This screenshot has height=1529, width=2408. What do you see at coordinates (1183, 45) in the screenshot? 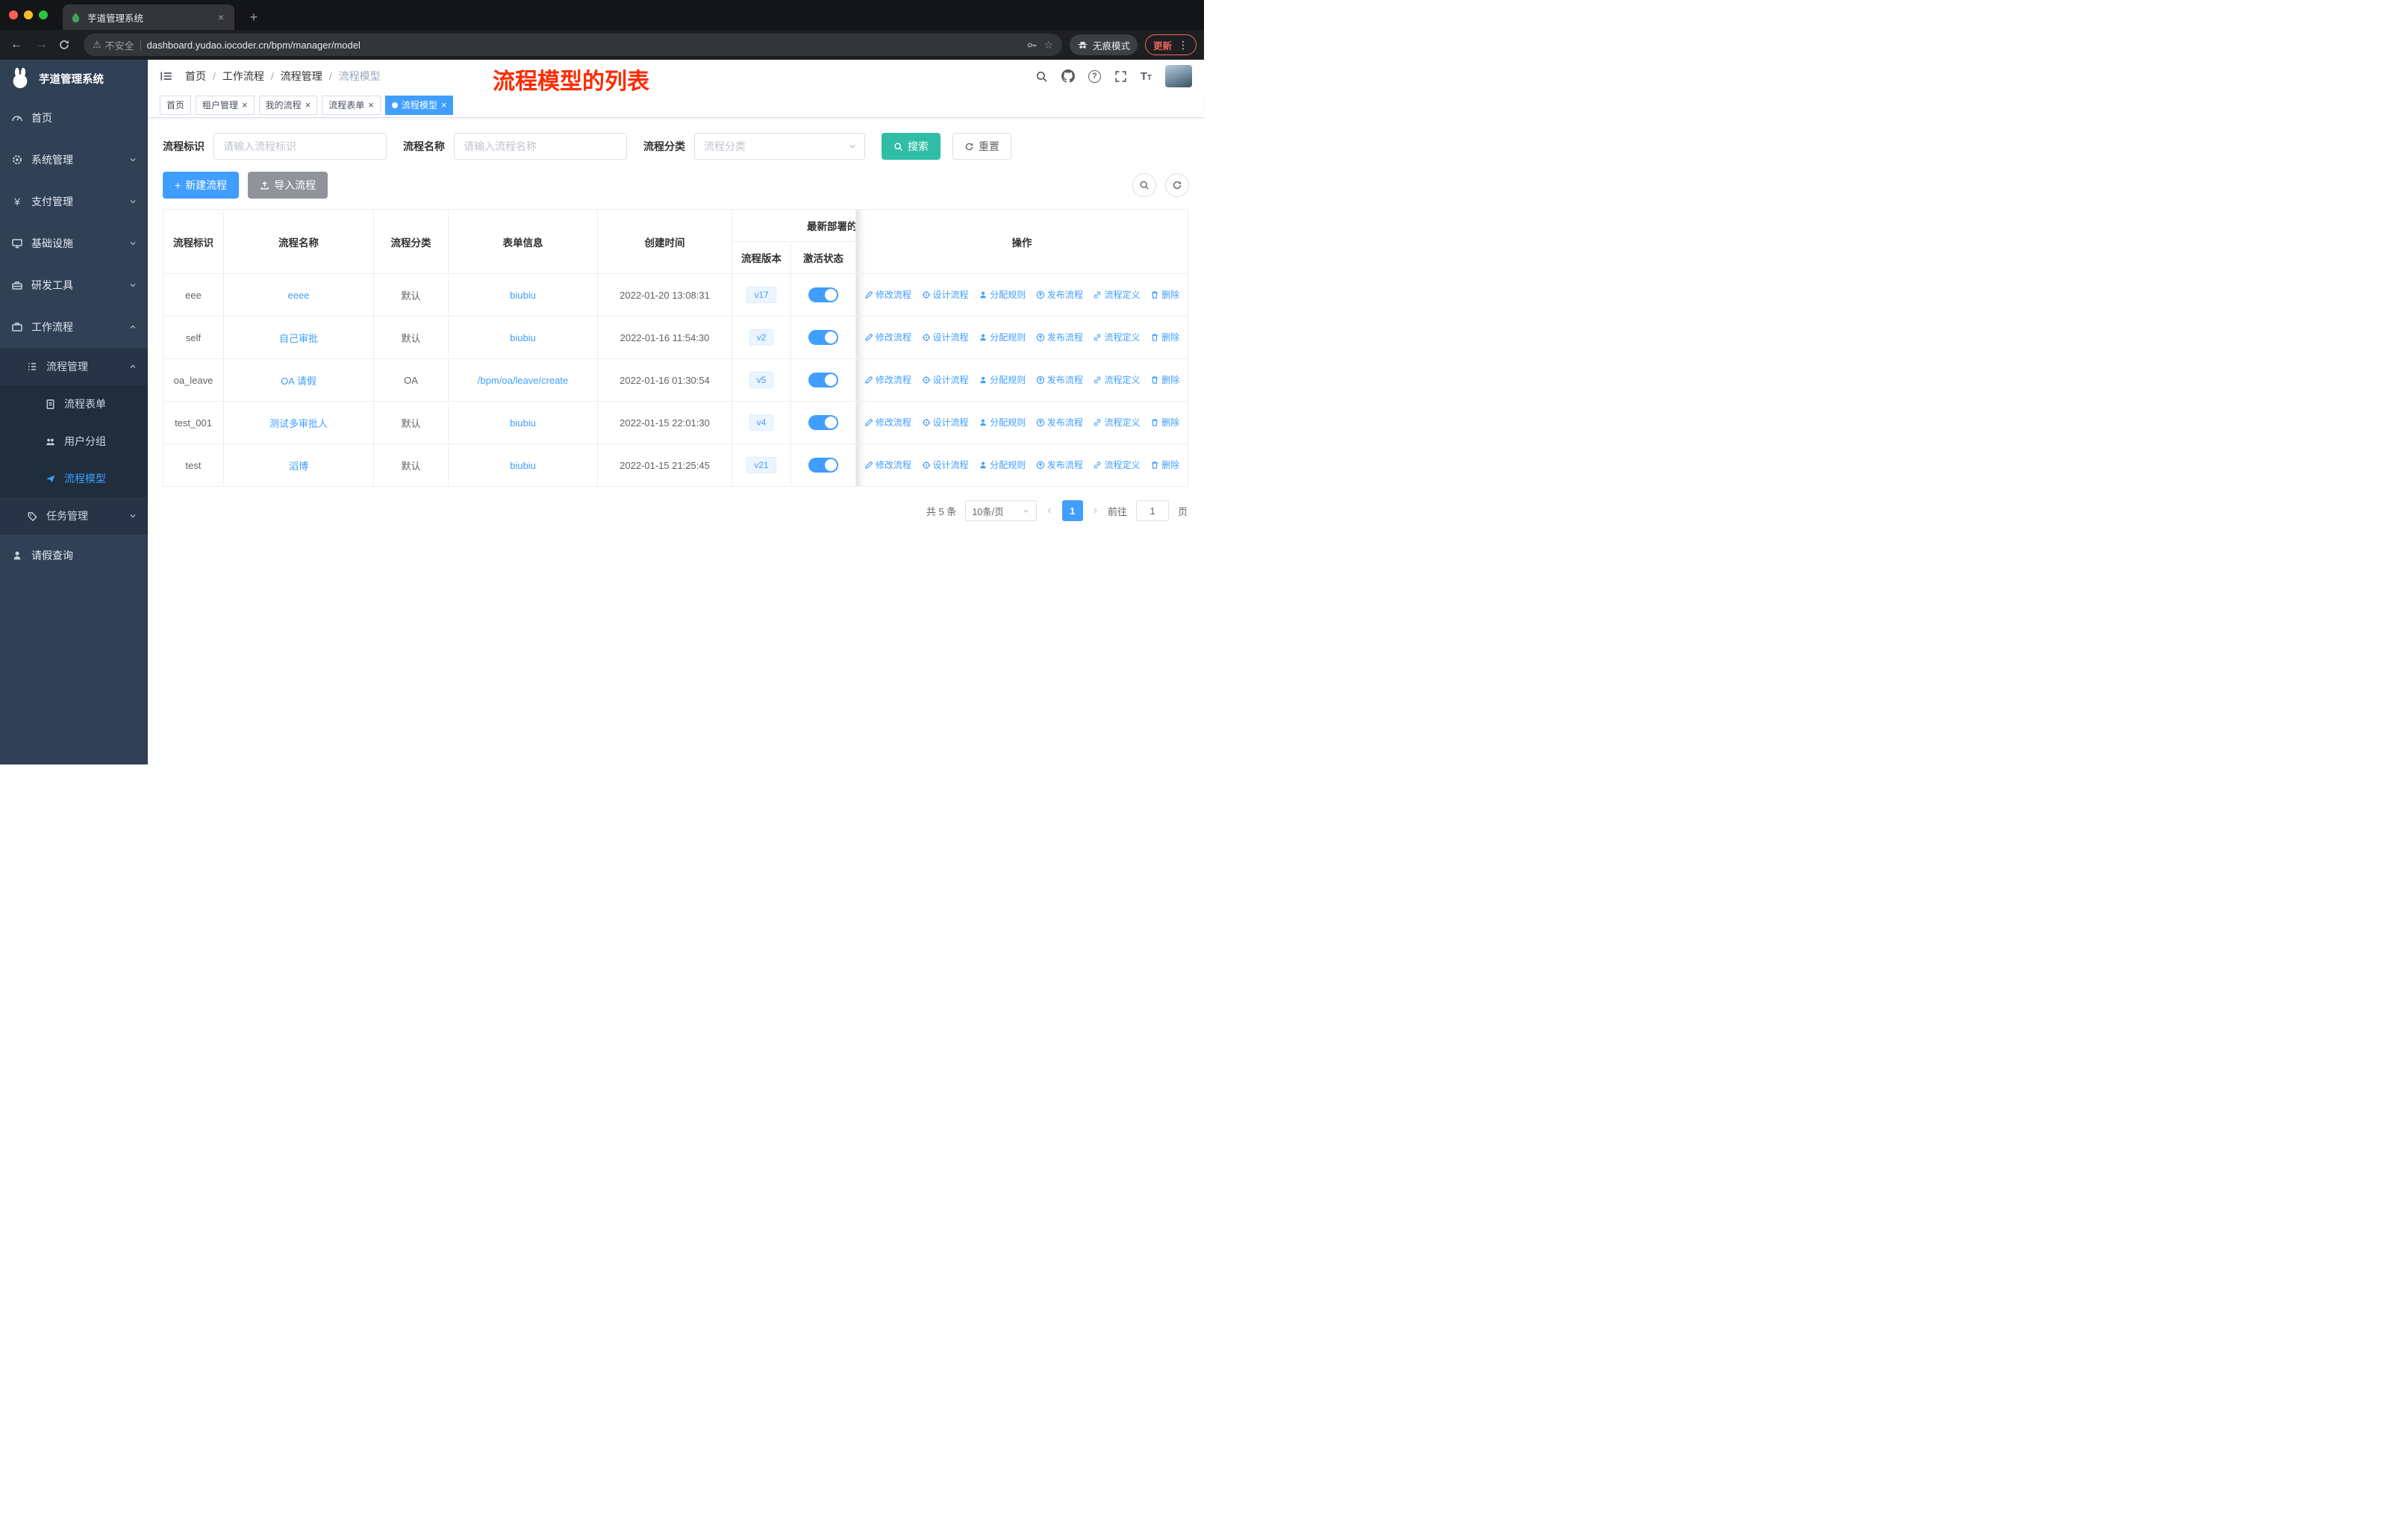
I see `browser-menu-icon: ⋮` at bounding box center [1183, 45].